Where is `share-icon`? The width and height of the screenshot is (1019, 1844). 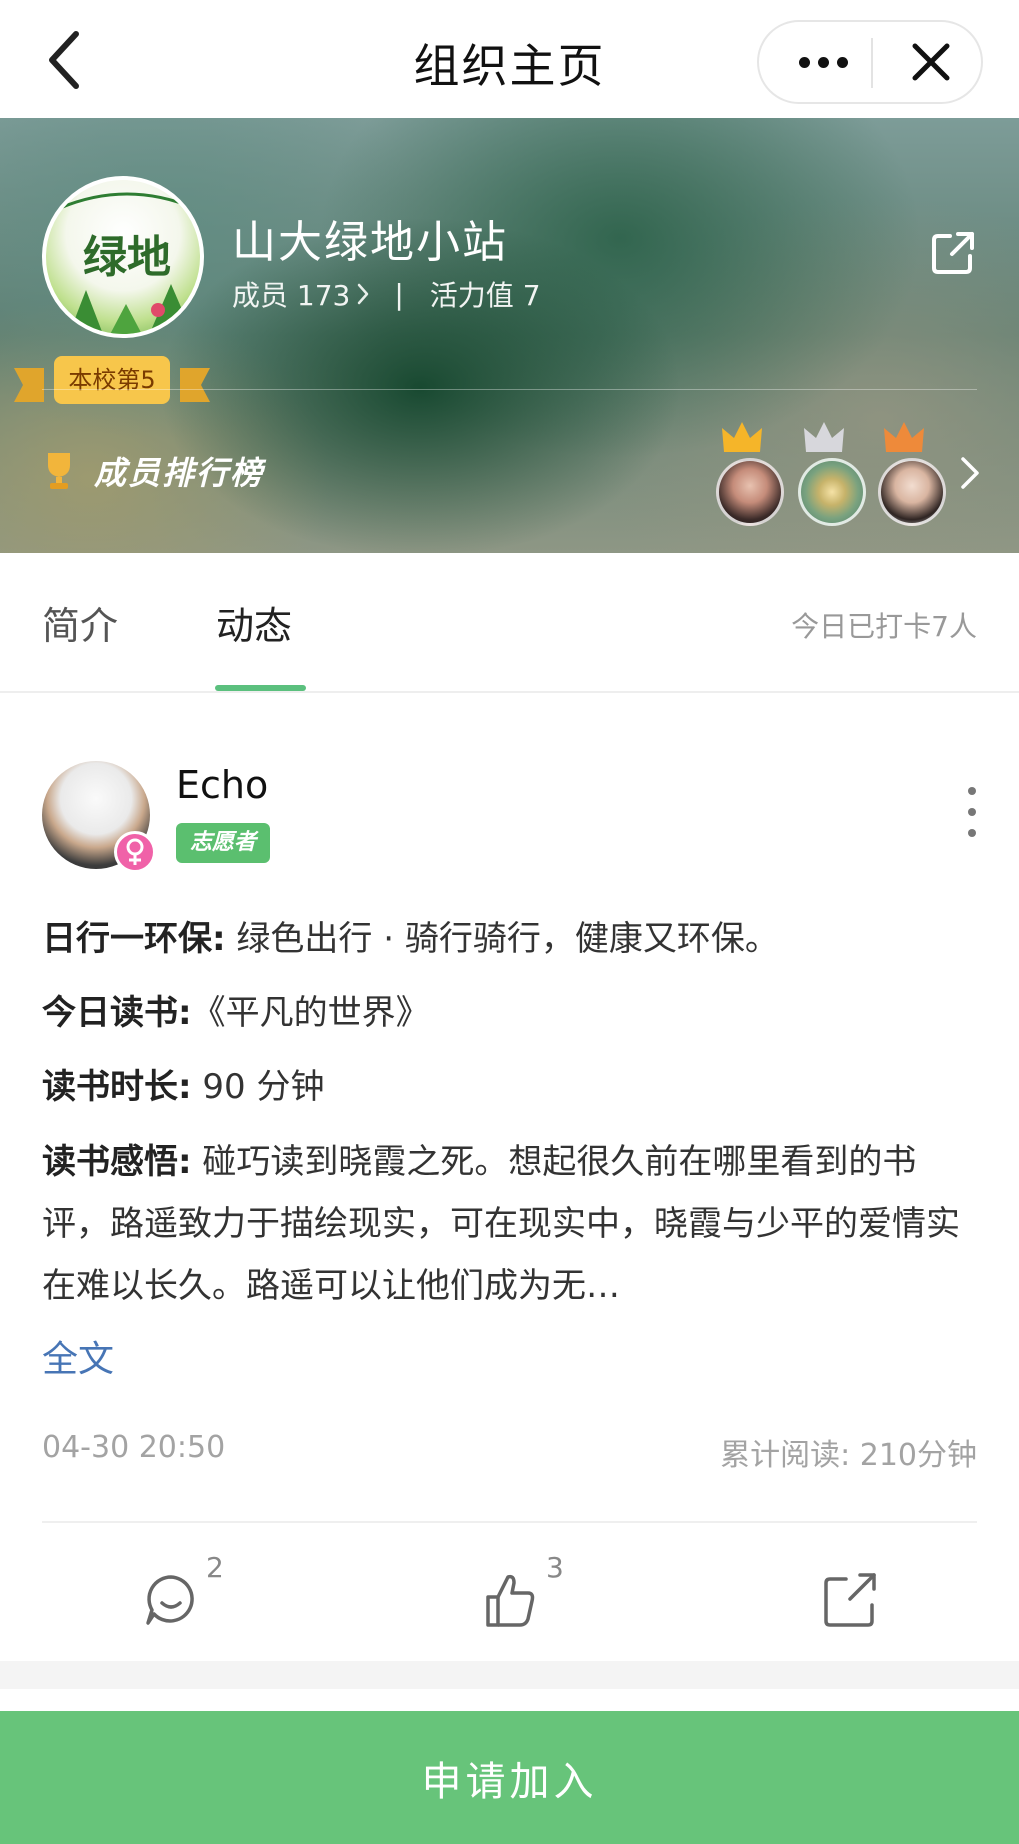 share-icon is located at coordinates (953, 253).